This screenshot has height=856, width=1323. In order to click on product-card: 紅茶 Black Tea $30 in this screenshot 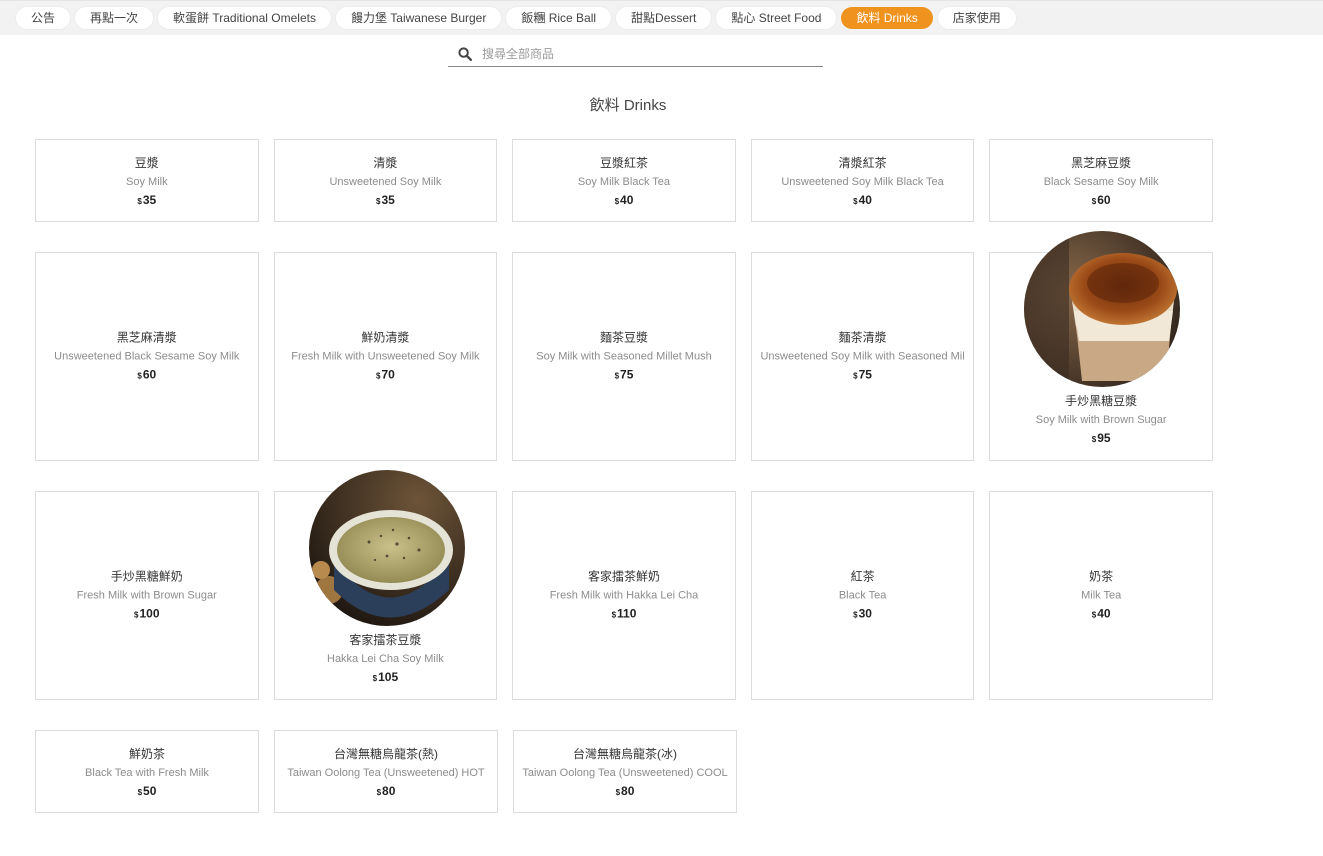, I will do `click(862, 595)`.